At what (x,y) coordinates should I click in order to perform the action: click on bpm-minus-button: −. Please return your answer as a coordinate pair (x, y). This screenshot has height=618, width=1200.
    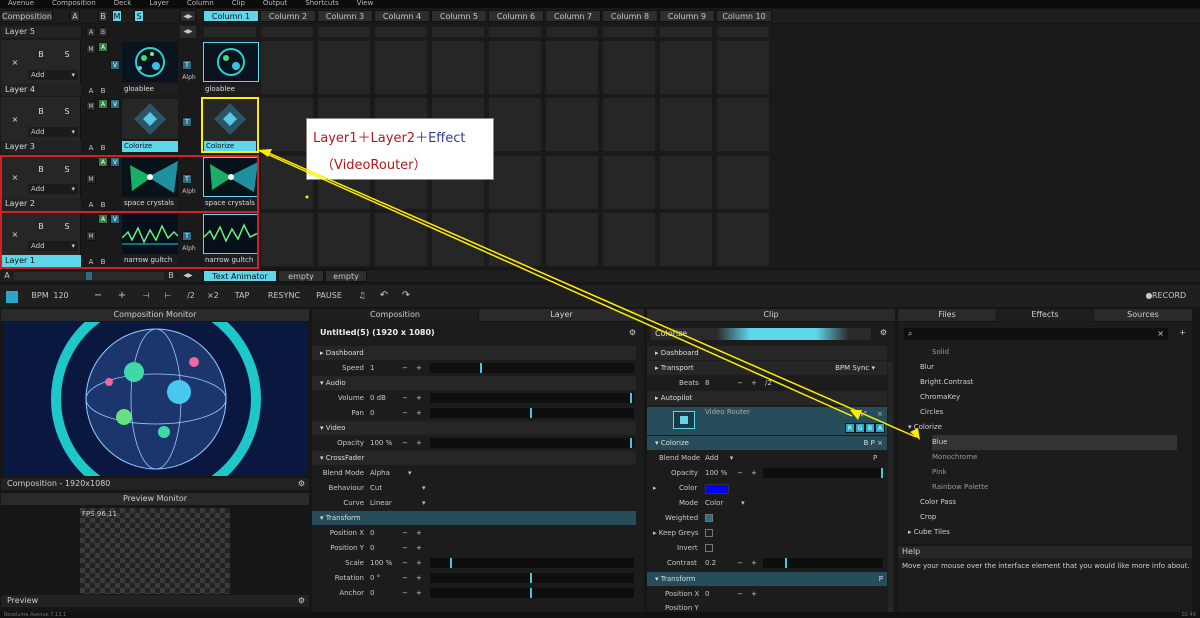
    Looking at the image, I should click on (98, 296).